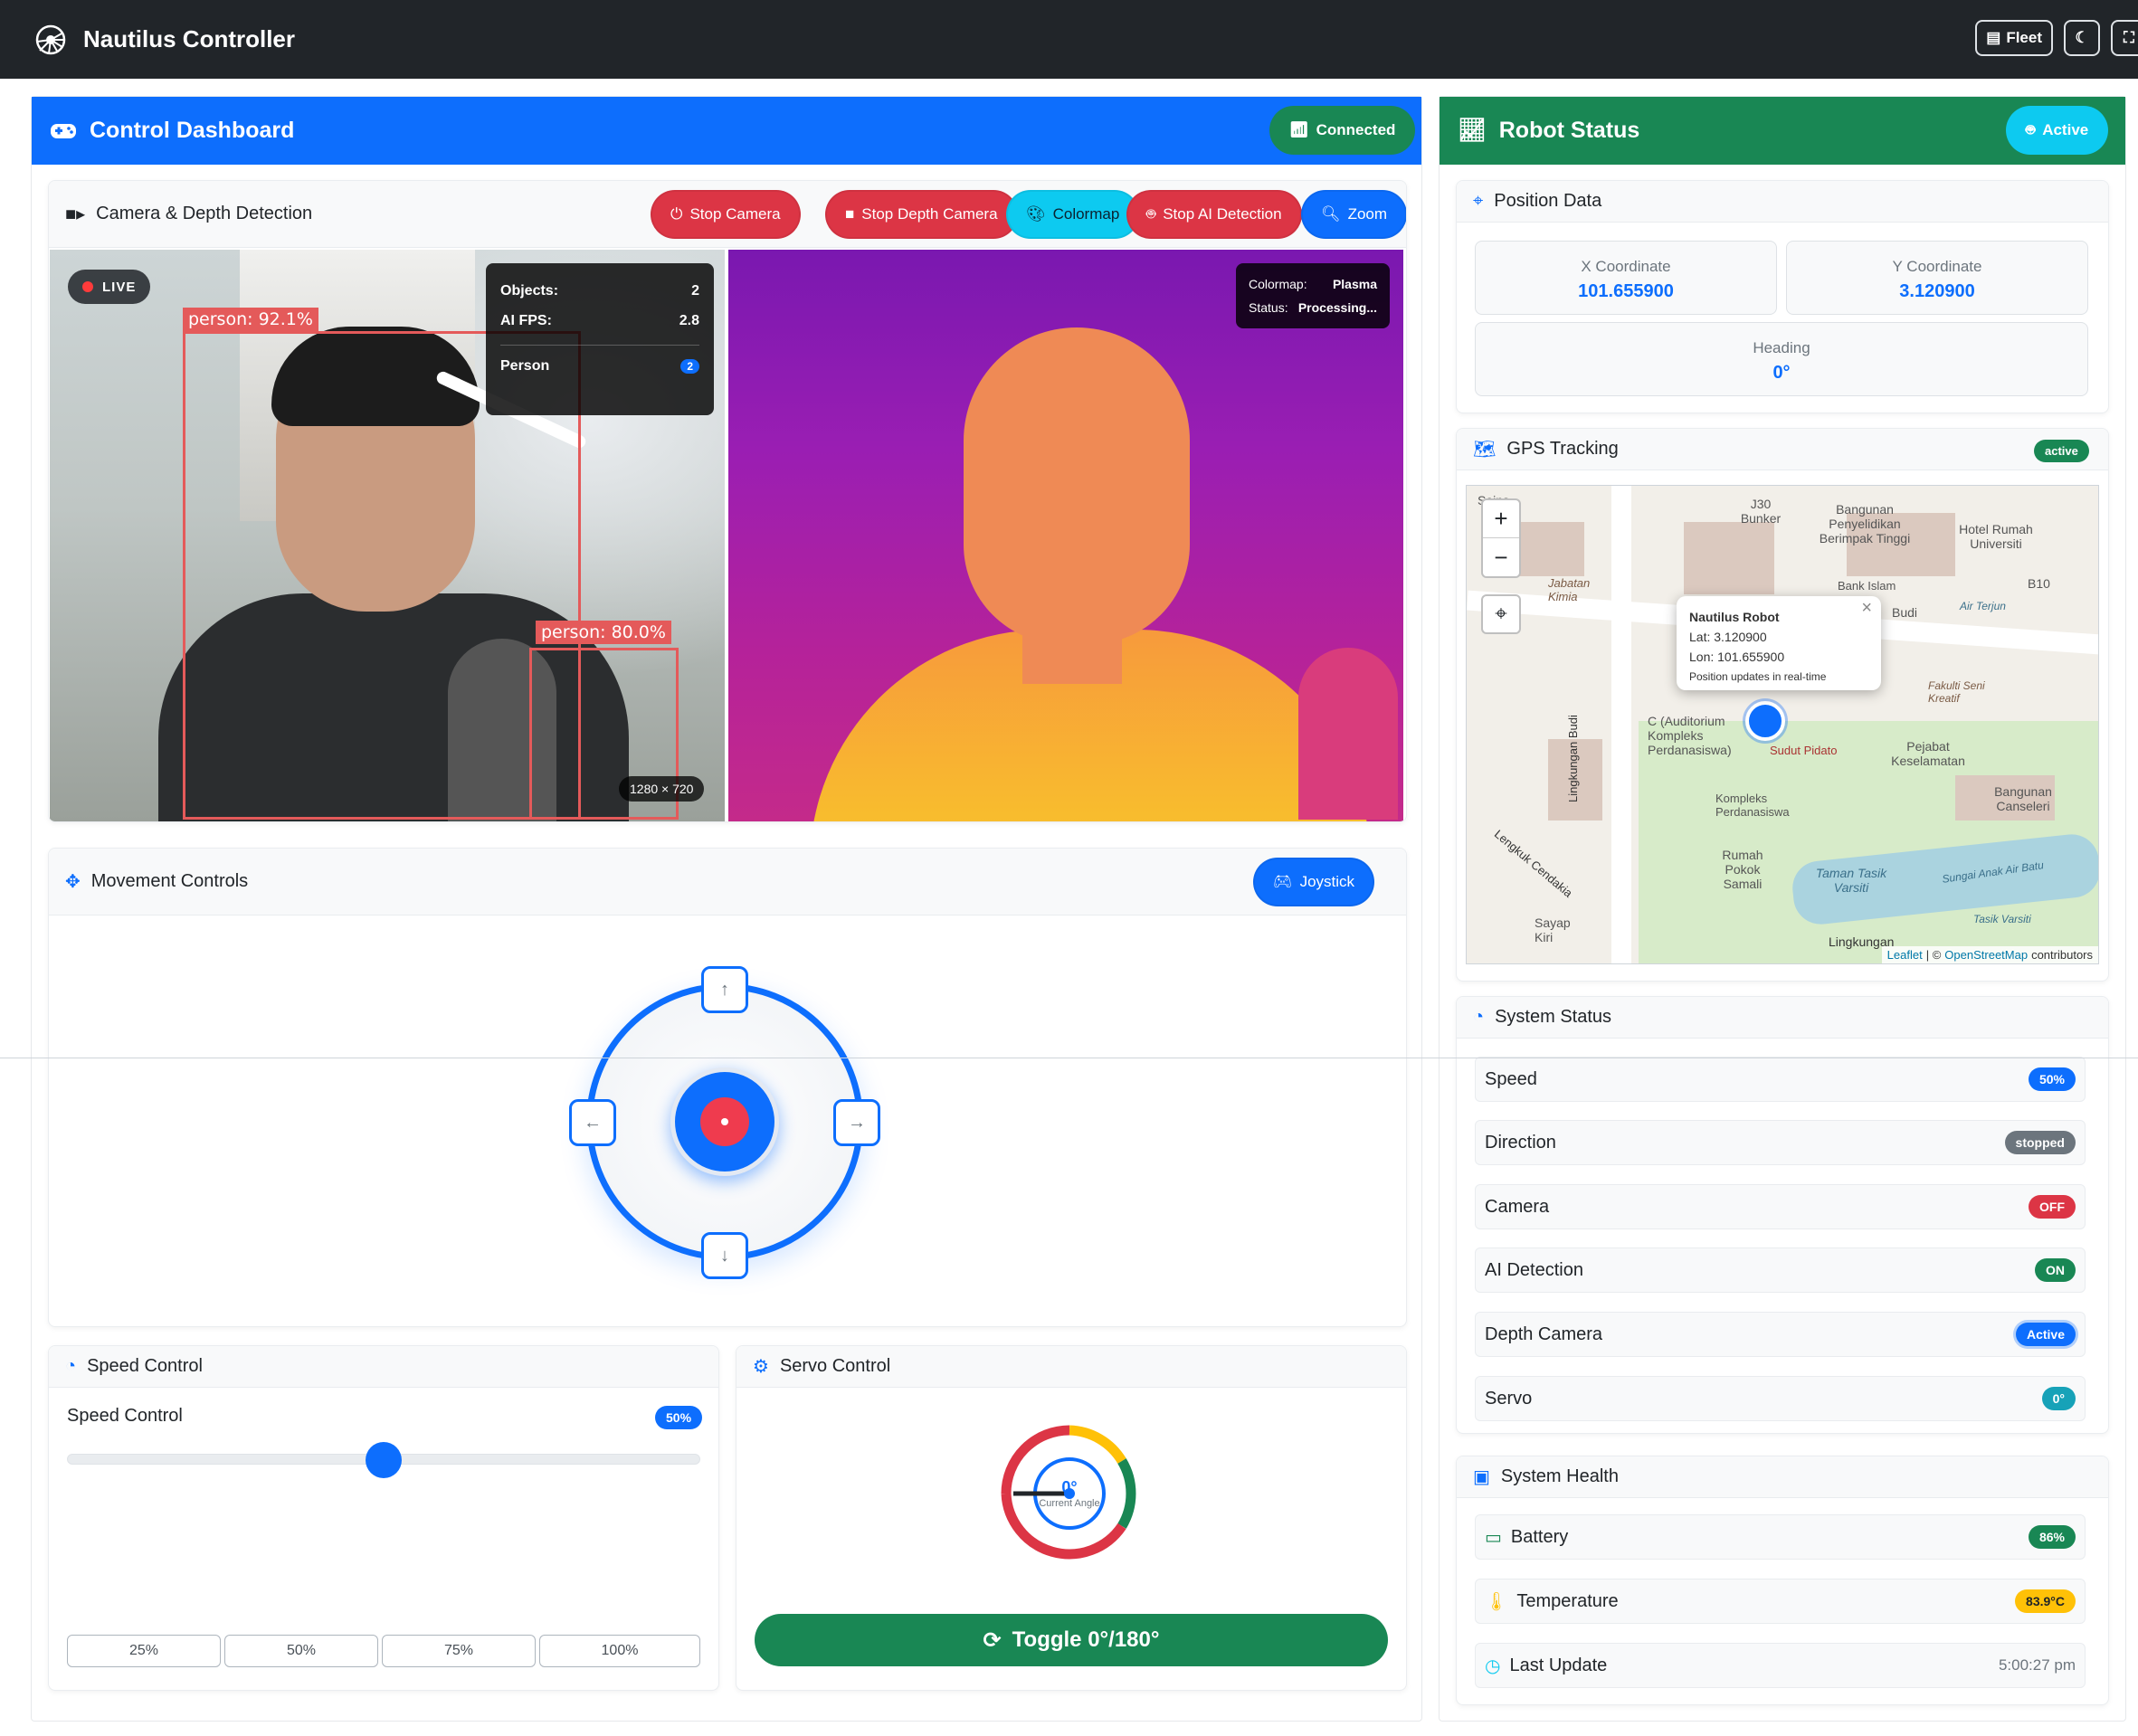 This screenshot has width=2138, height=1736. Describe the element at coordinates (857, 1122) in the screenshot. I see `joystick-right-button: →` at that location.